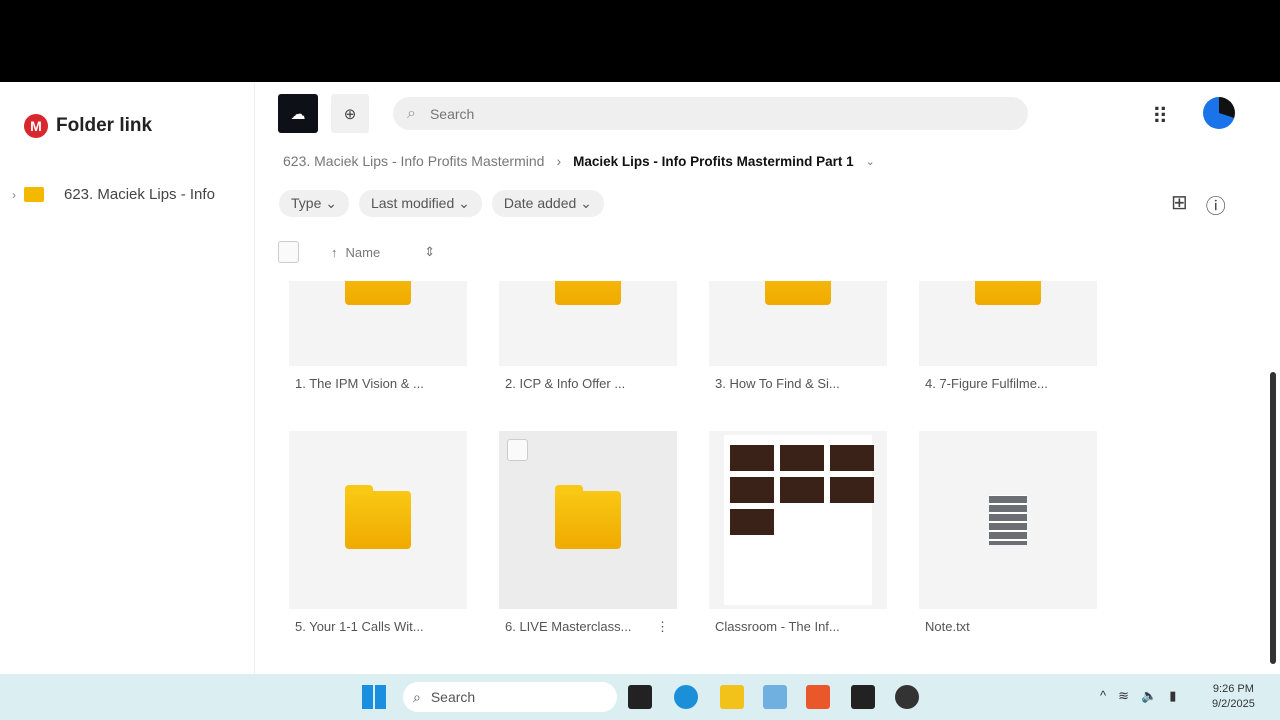 The height and width of the screenshot is (720, 1280). Describe the element at coordinates (1149, 696) in the screenshot. I see `volume-icon: 🔈` at that location.